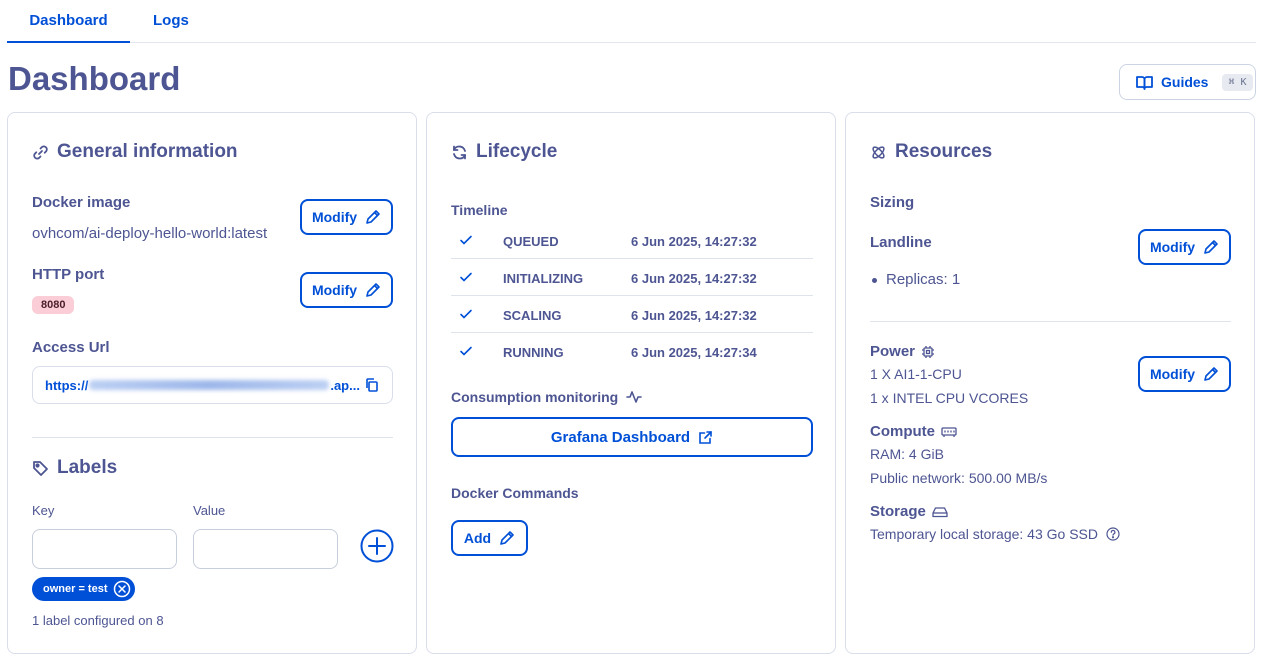 Image resolution: width=1263 pixels, height=661 pixels. What do you see at coordinates (916, 279) in the screenshot?
I see `replicas-item: Replicas: 1` at bounding box center [916, 279].